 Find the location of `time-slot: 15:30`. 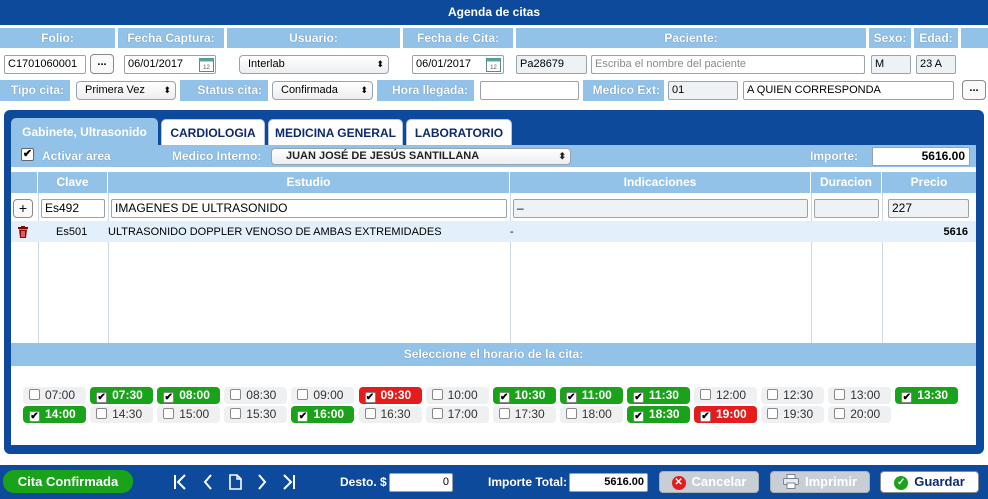

time-slot: 15:30 is located at coordinates (256, 414).